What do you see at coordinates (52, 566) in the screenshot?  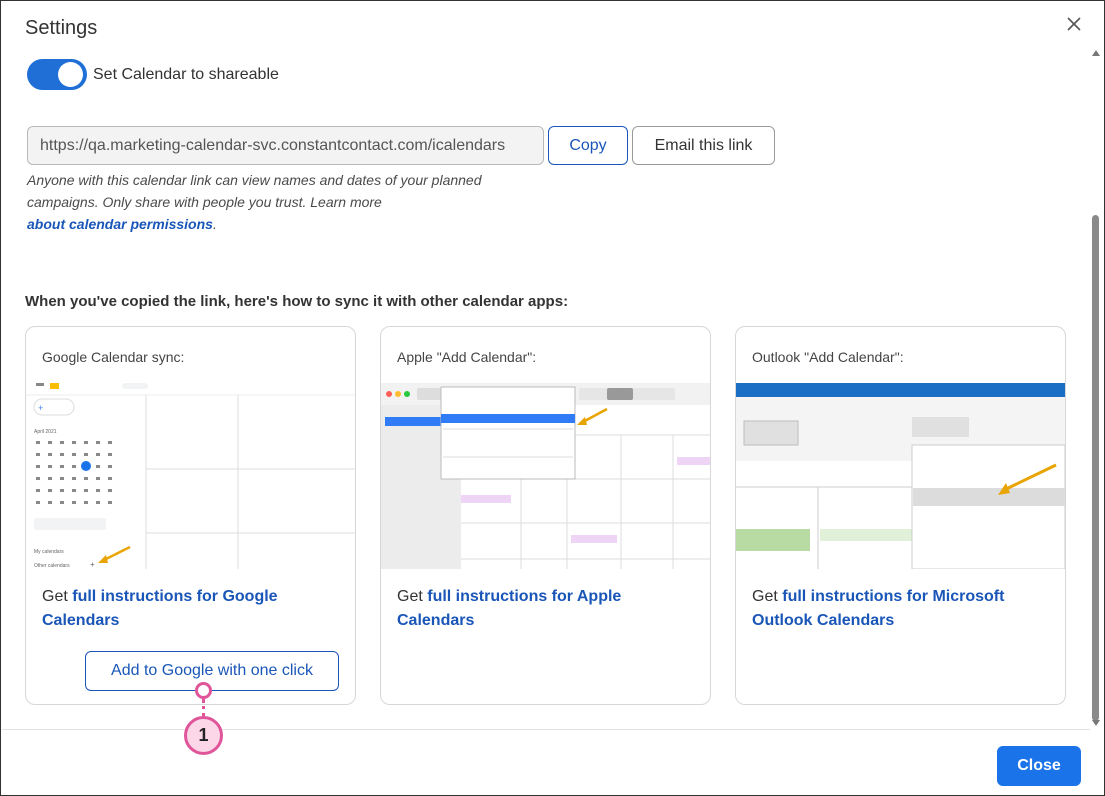 I see `svg-text: Other calendars` at bounding box center [52, 566].